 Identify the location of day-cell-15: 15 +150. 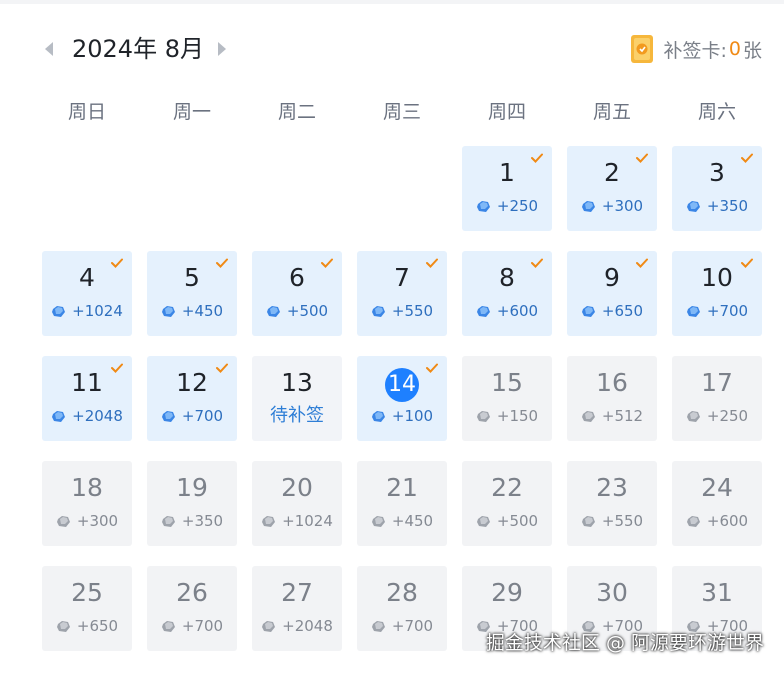
(507, 398).